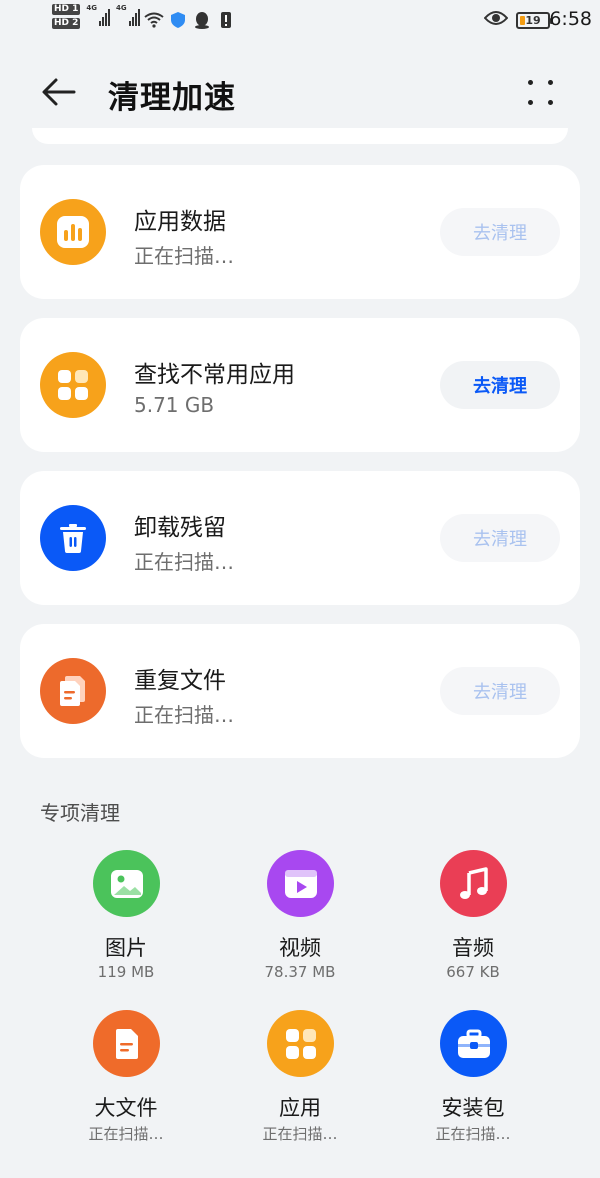 Image resolution: width=600 pixels, height=1178 pixels. I want to click on item-label: 图片, so click(126, 948).